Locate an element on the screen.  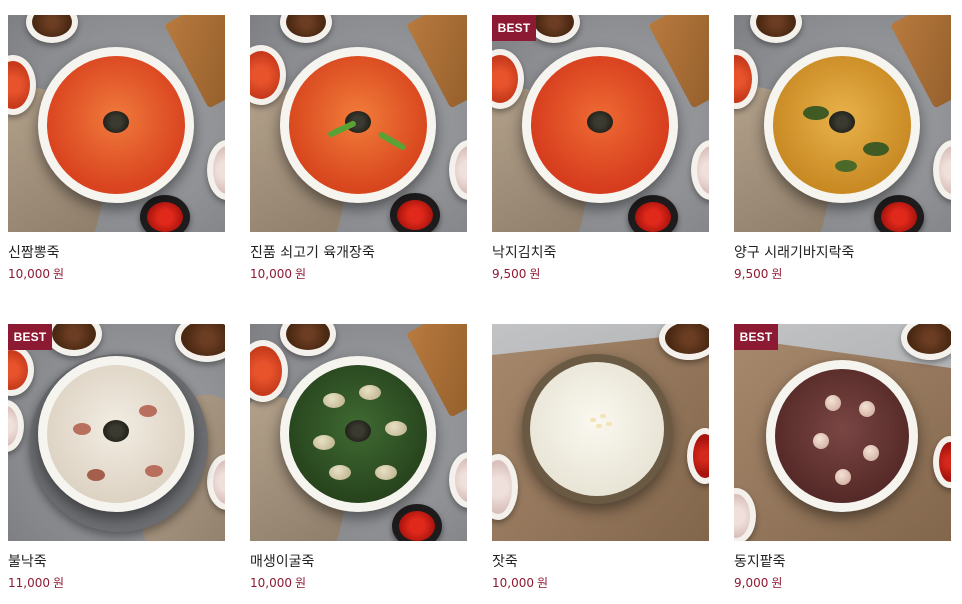
product-name: 동지팥죽 is located at coordinates (842, 562).